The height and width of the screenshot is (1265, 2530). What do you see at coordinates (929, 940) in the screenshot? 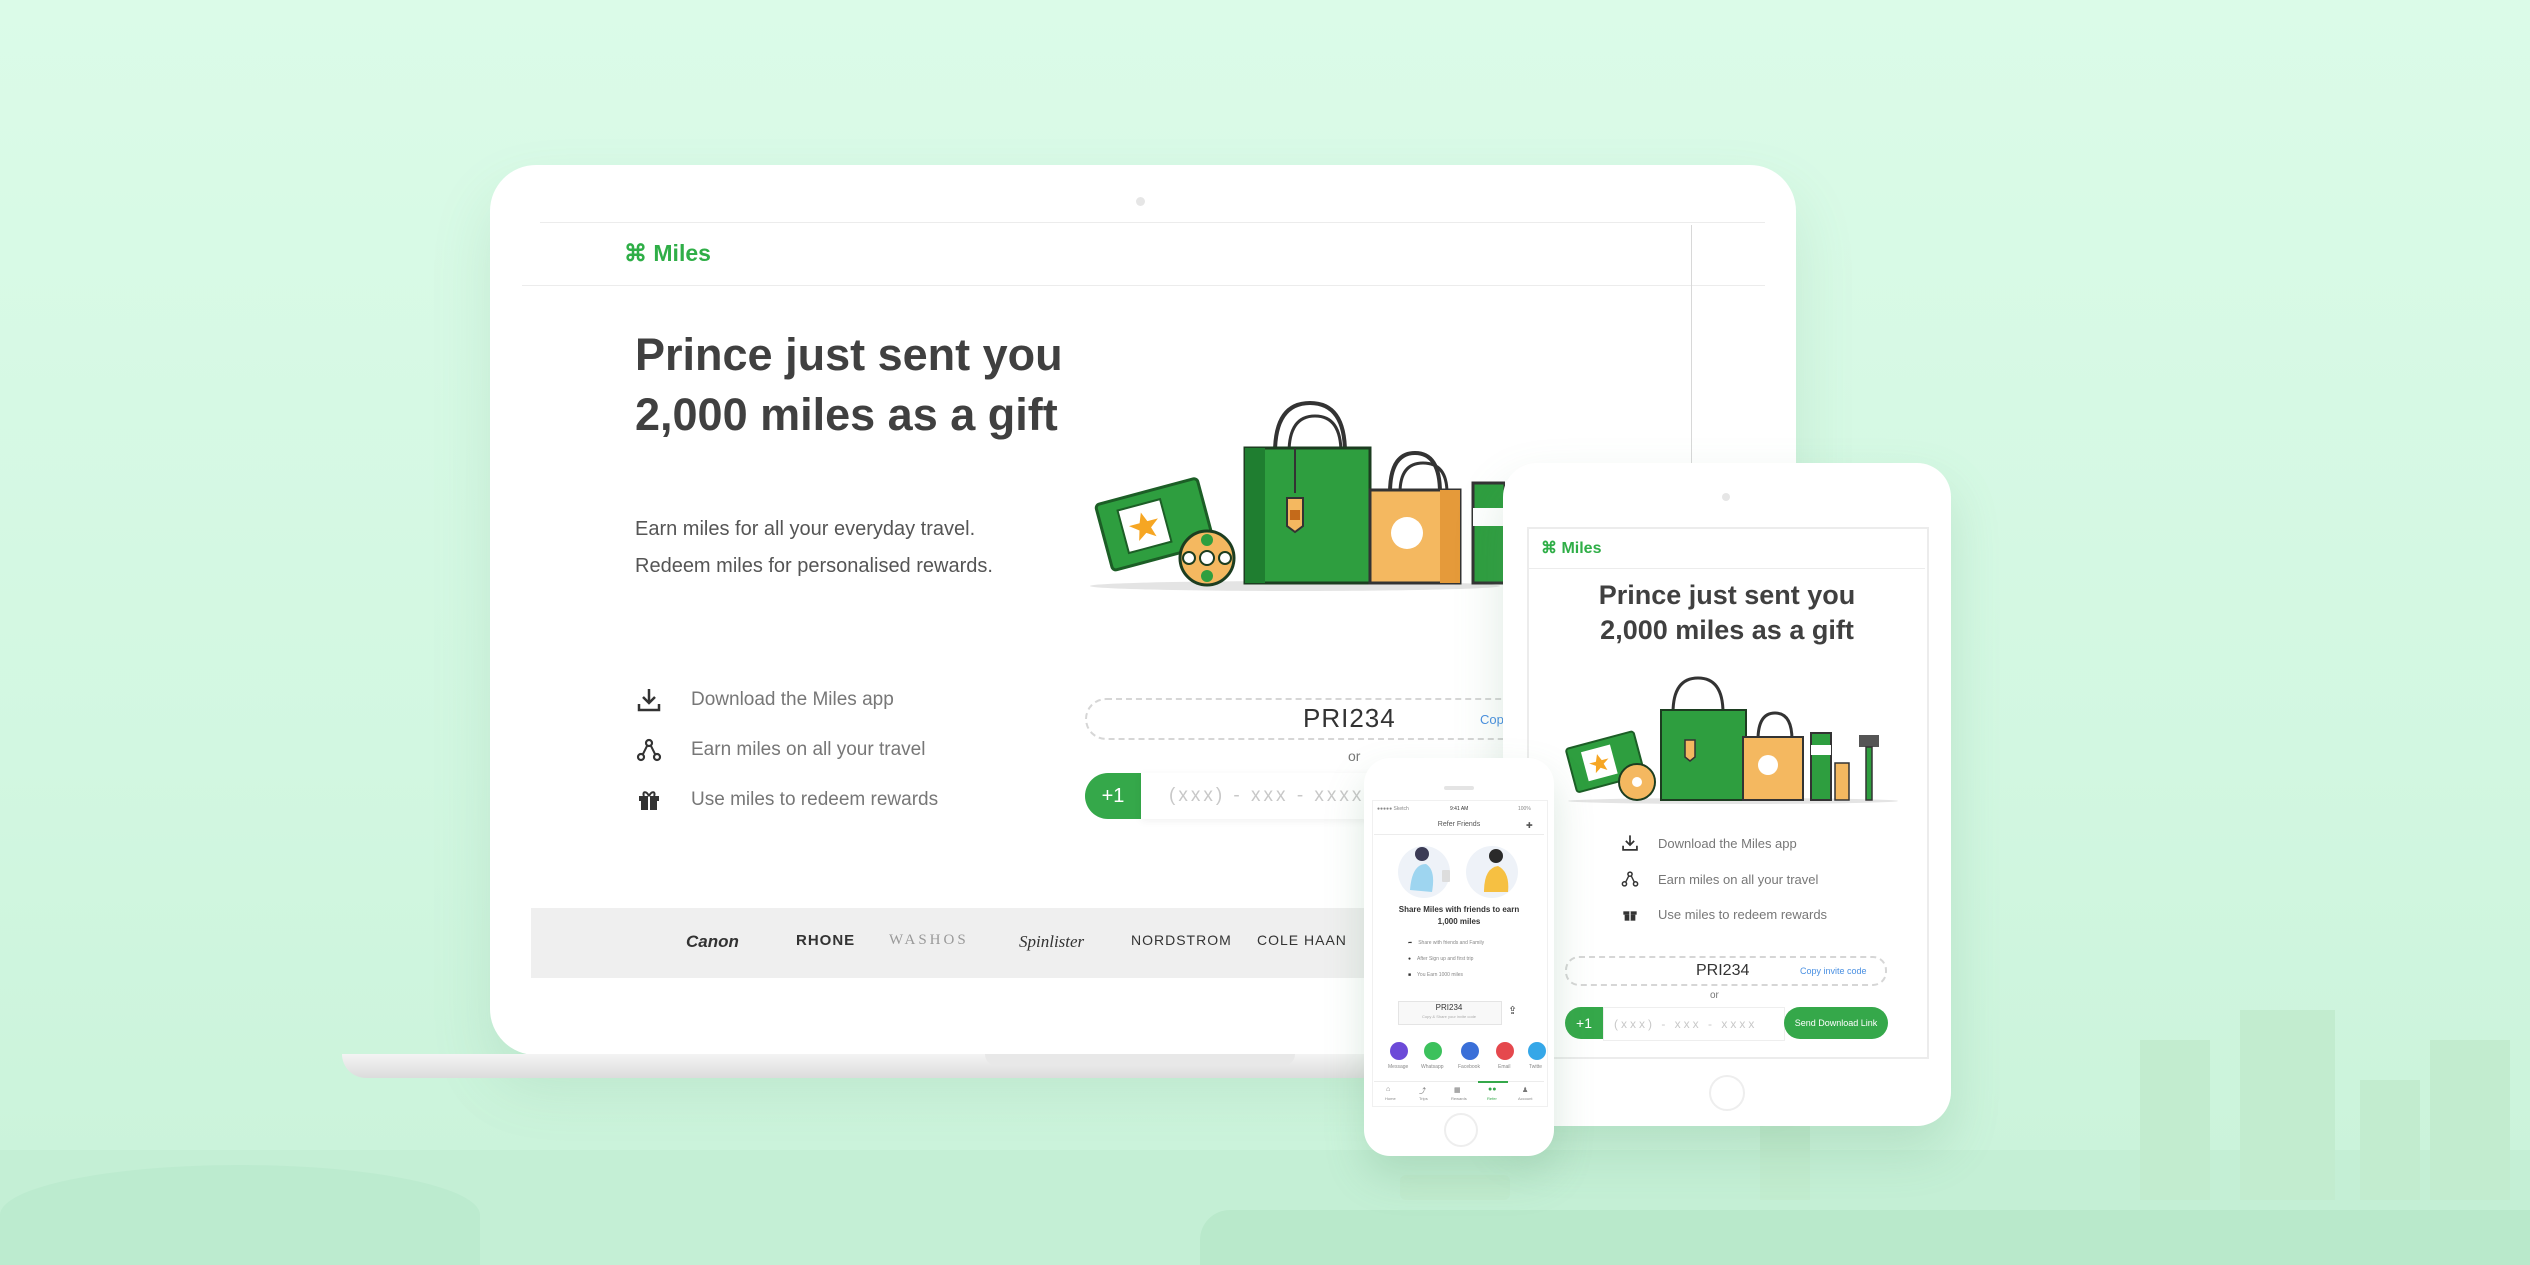
I see `brand-logo: WASHOS` at bounding box center [929, 940].